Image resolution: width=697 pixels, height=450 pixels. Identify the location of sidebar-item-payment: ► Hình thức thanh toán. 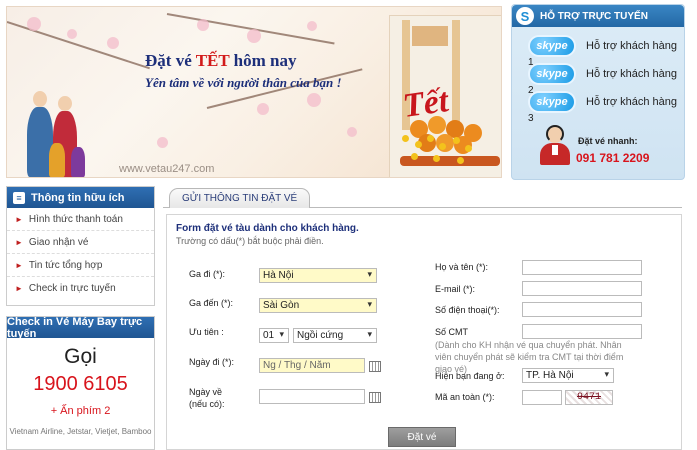
(80, 219).